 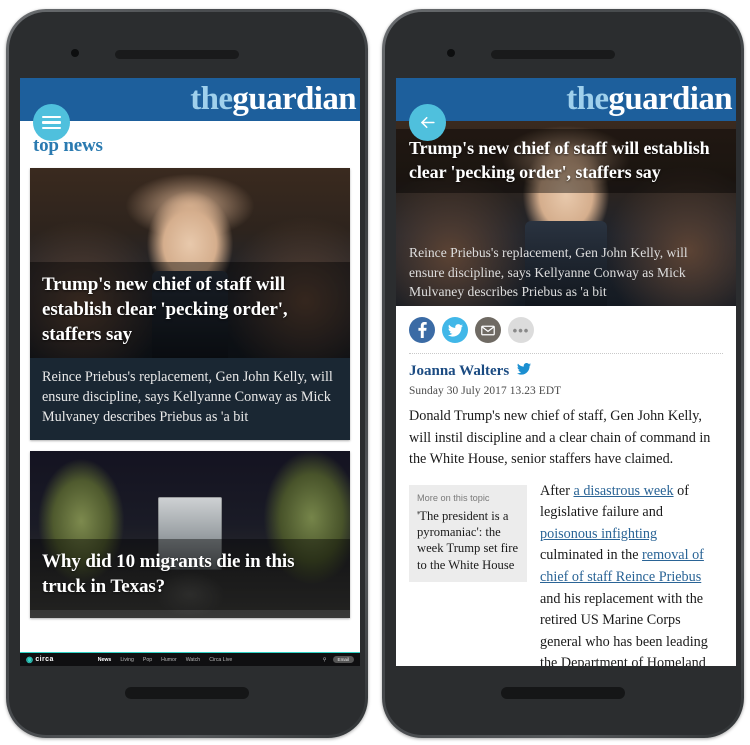 I want to click on guardian-header-right: theguardian, so click(x=566, y=99).